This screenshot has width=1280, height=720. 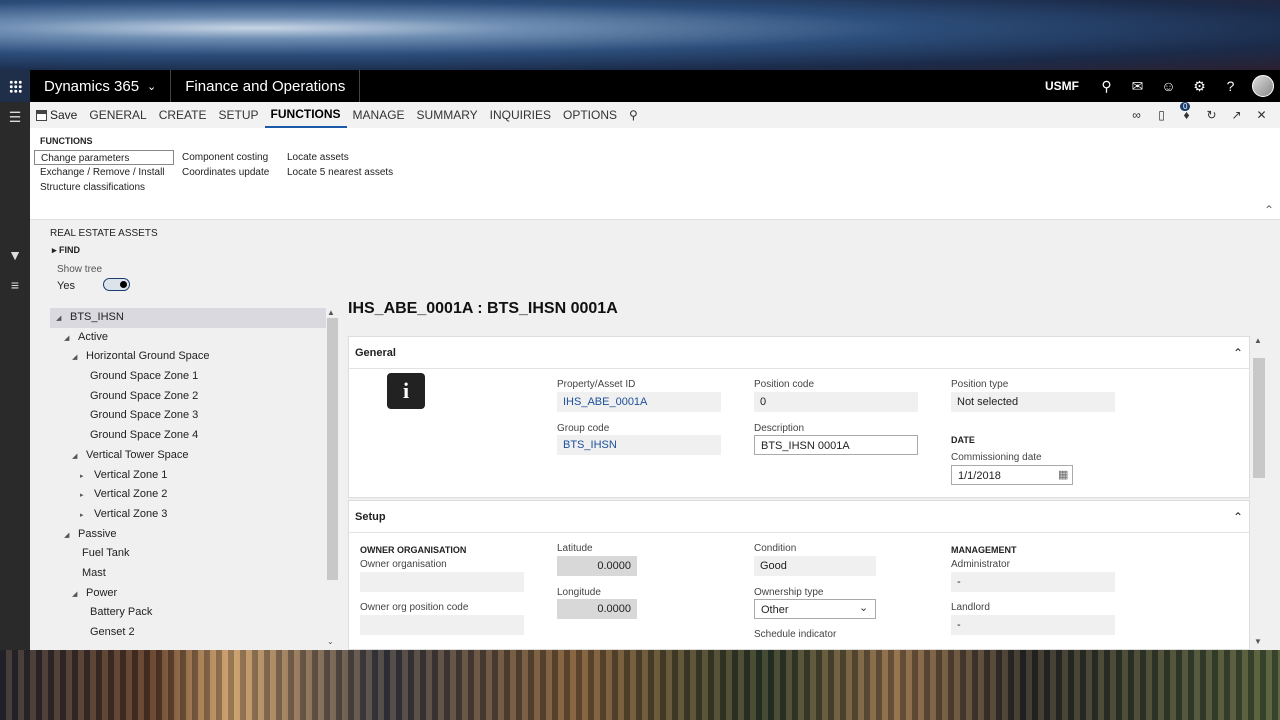 I want to click on save-button: Save, so click(x=56, y=115).